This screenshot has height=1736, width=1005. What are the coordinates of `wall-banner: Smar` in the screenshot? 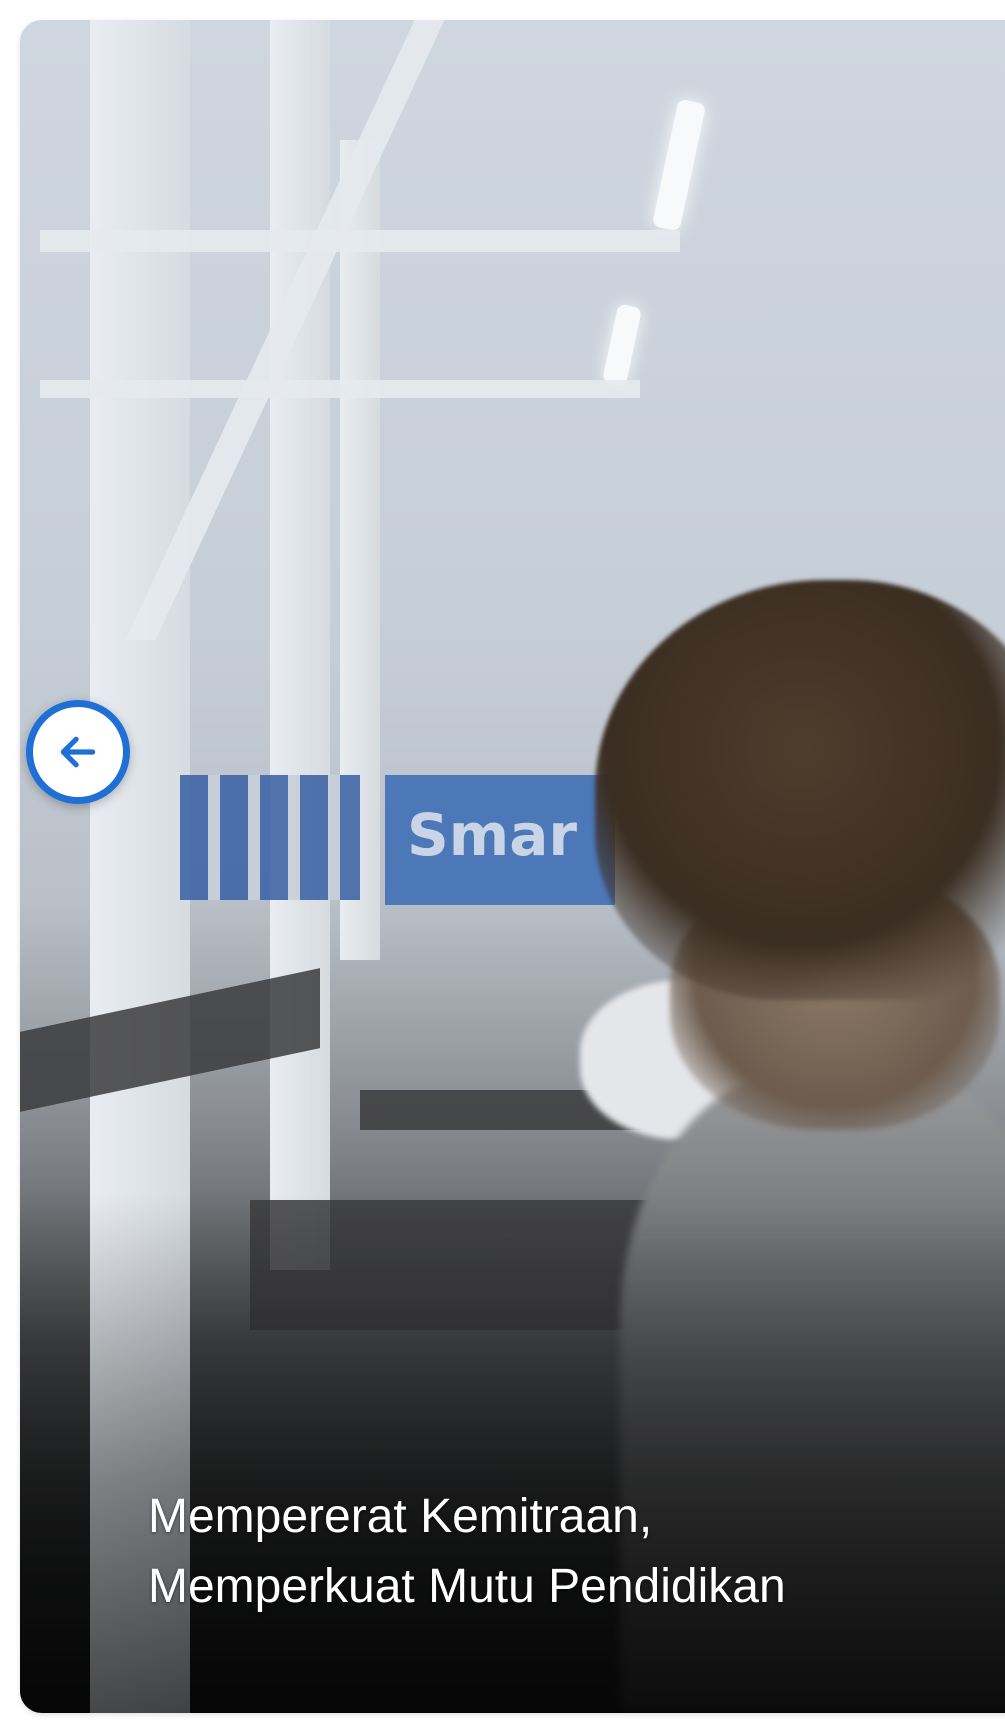 It's located at (500, 840).